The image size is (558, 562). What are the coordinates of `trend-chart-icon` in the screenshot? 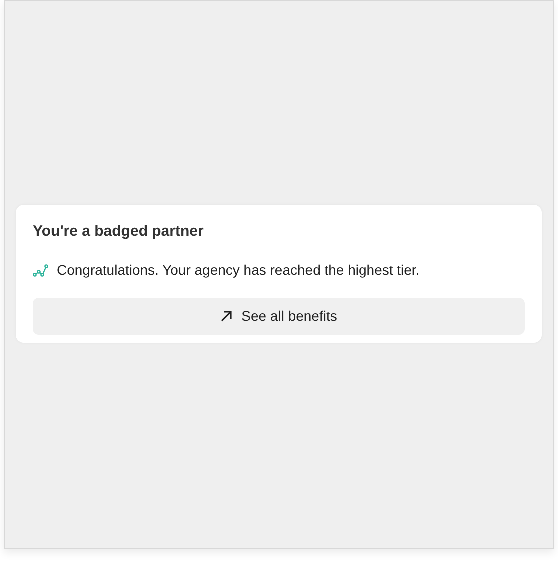 It's located at (41, 271).